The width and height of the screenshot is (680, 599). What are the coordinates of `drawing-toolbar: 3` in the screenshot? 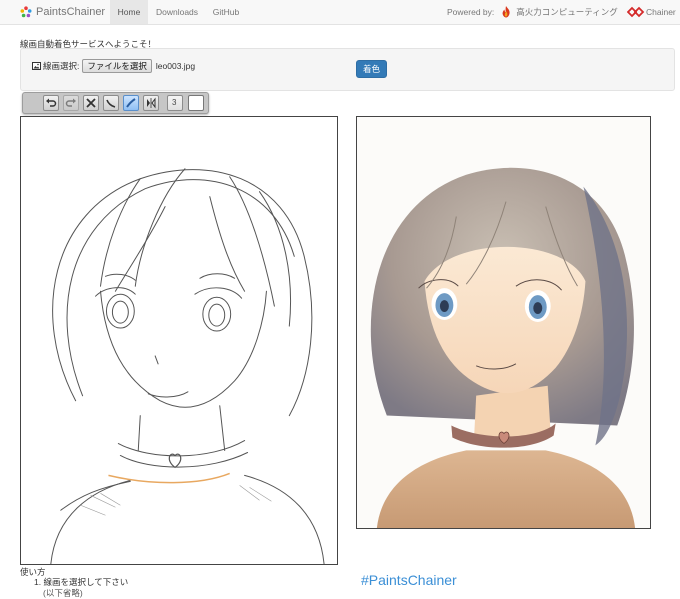 It's located at (115, 103).